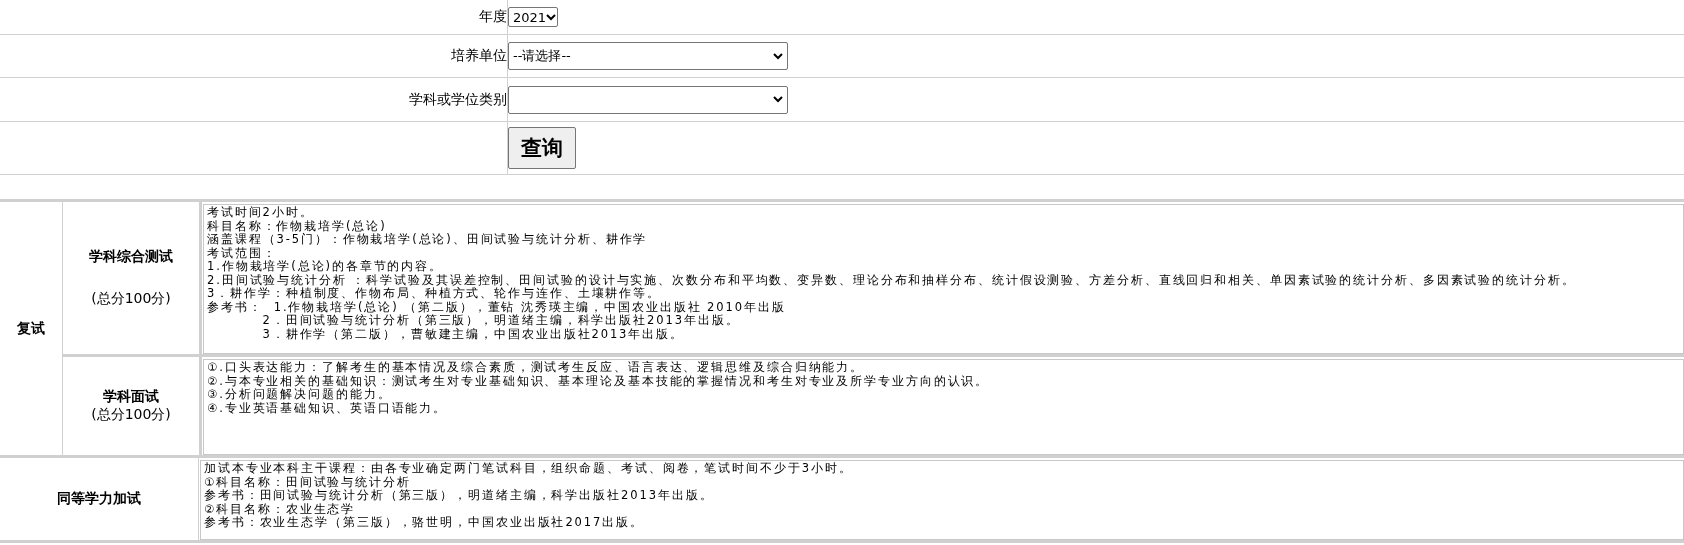 The height and width of the screenshot is (545, 1684). Describe the element at coordinates (308, 482) in the screenshot. I see `text-line: ①科目名称：田间试验与统计分析` at that location.